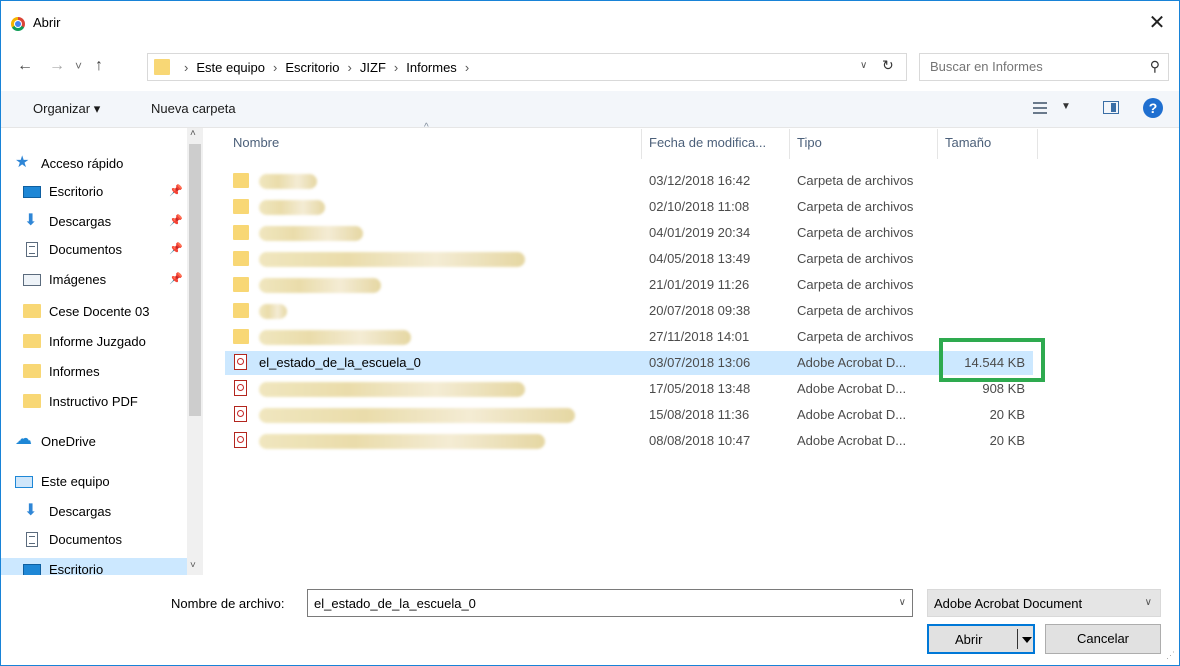  I want to click on desktop-icon, so click(32, 569).